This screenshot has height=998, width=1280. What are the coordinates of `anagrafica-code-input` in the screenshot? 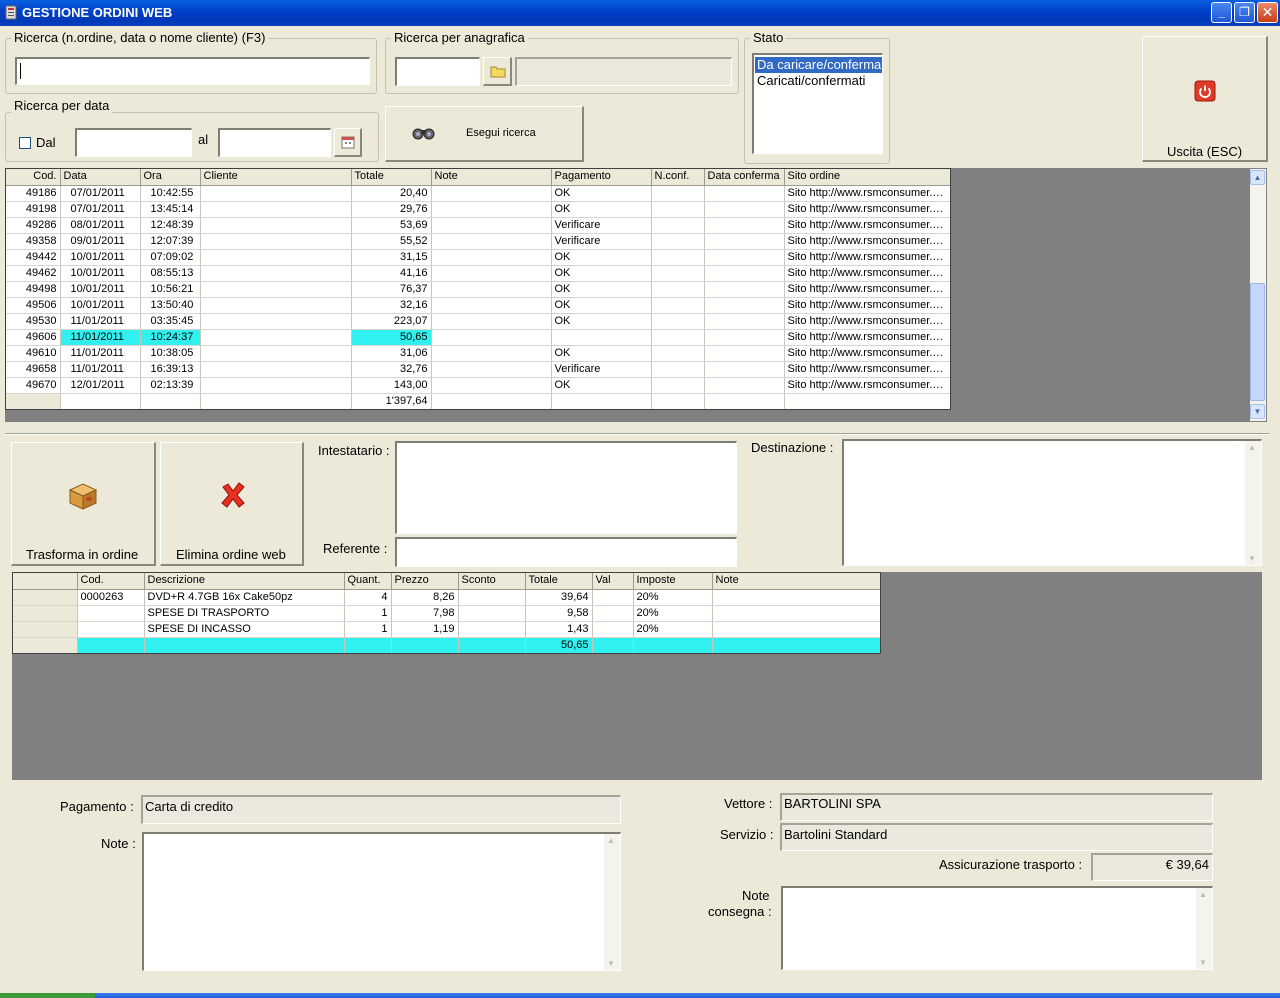 It's located at (437, 71).